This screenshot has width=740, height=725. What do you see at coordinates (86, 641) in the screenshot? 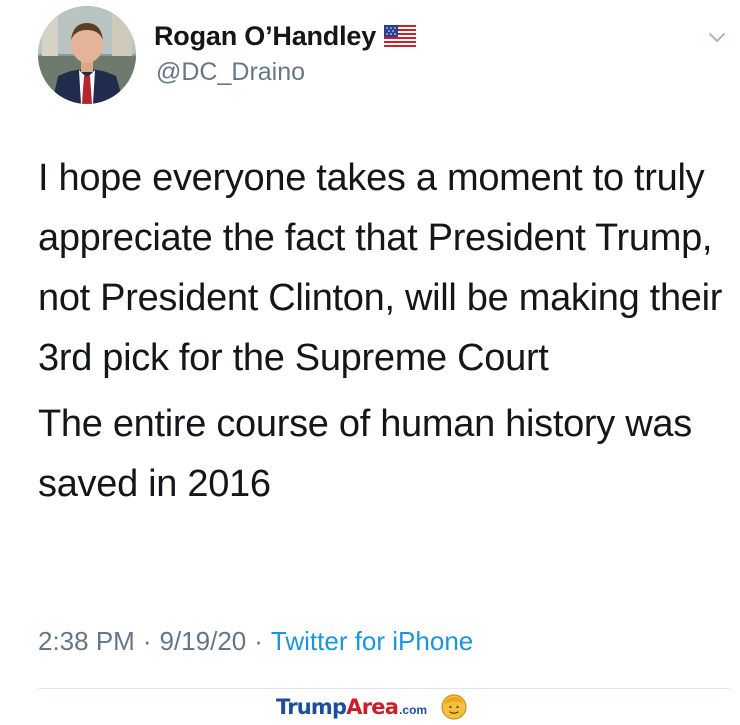
I see `tweet-time: 2:38 PM` at bounding box center [86, 641].